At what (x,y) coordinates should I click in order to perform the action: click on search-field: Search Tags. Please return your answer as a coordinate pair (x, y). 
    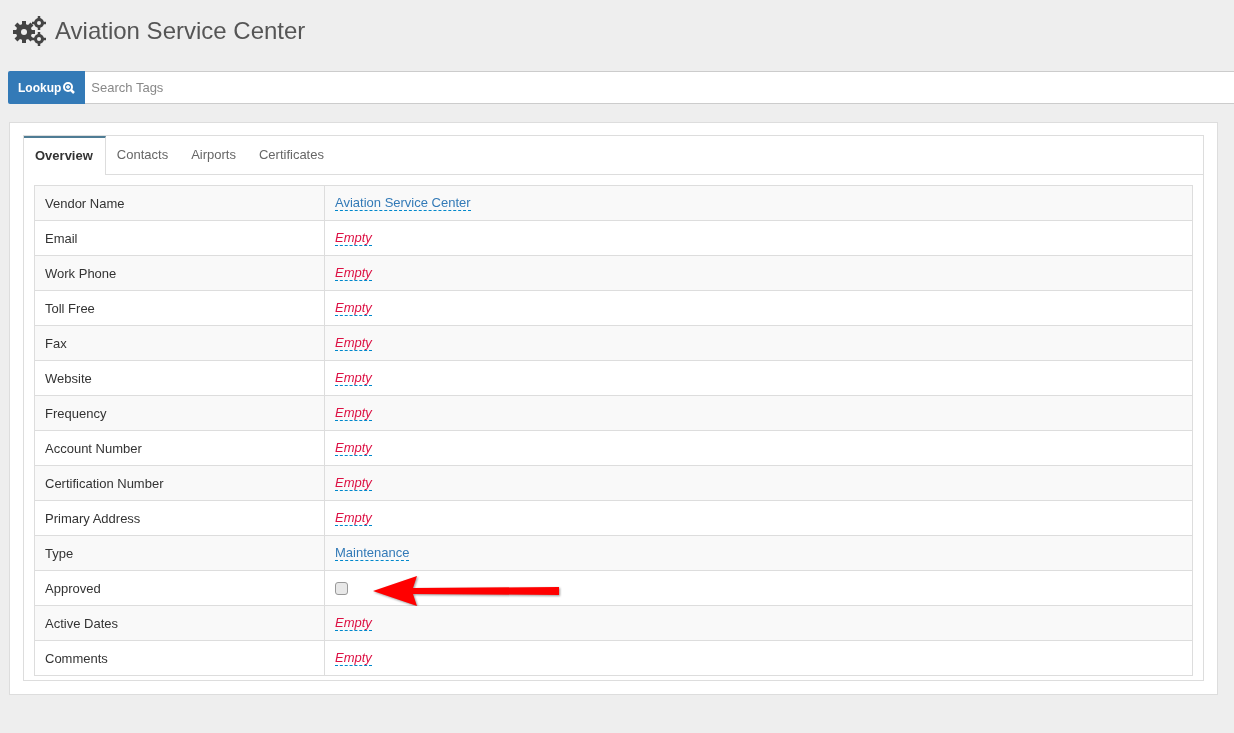
    Looking at the image, I should click on (659, 87).